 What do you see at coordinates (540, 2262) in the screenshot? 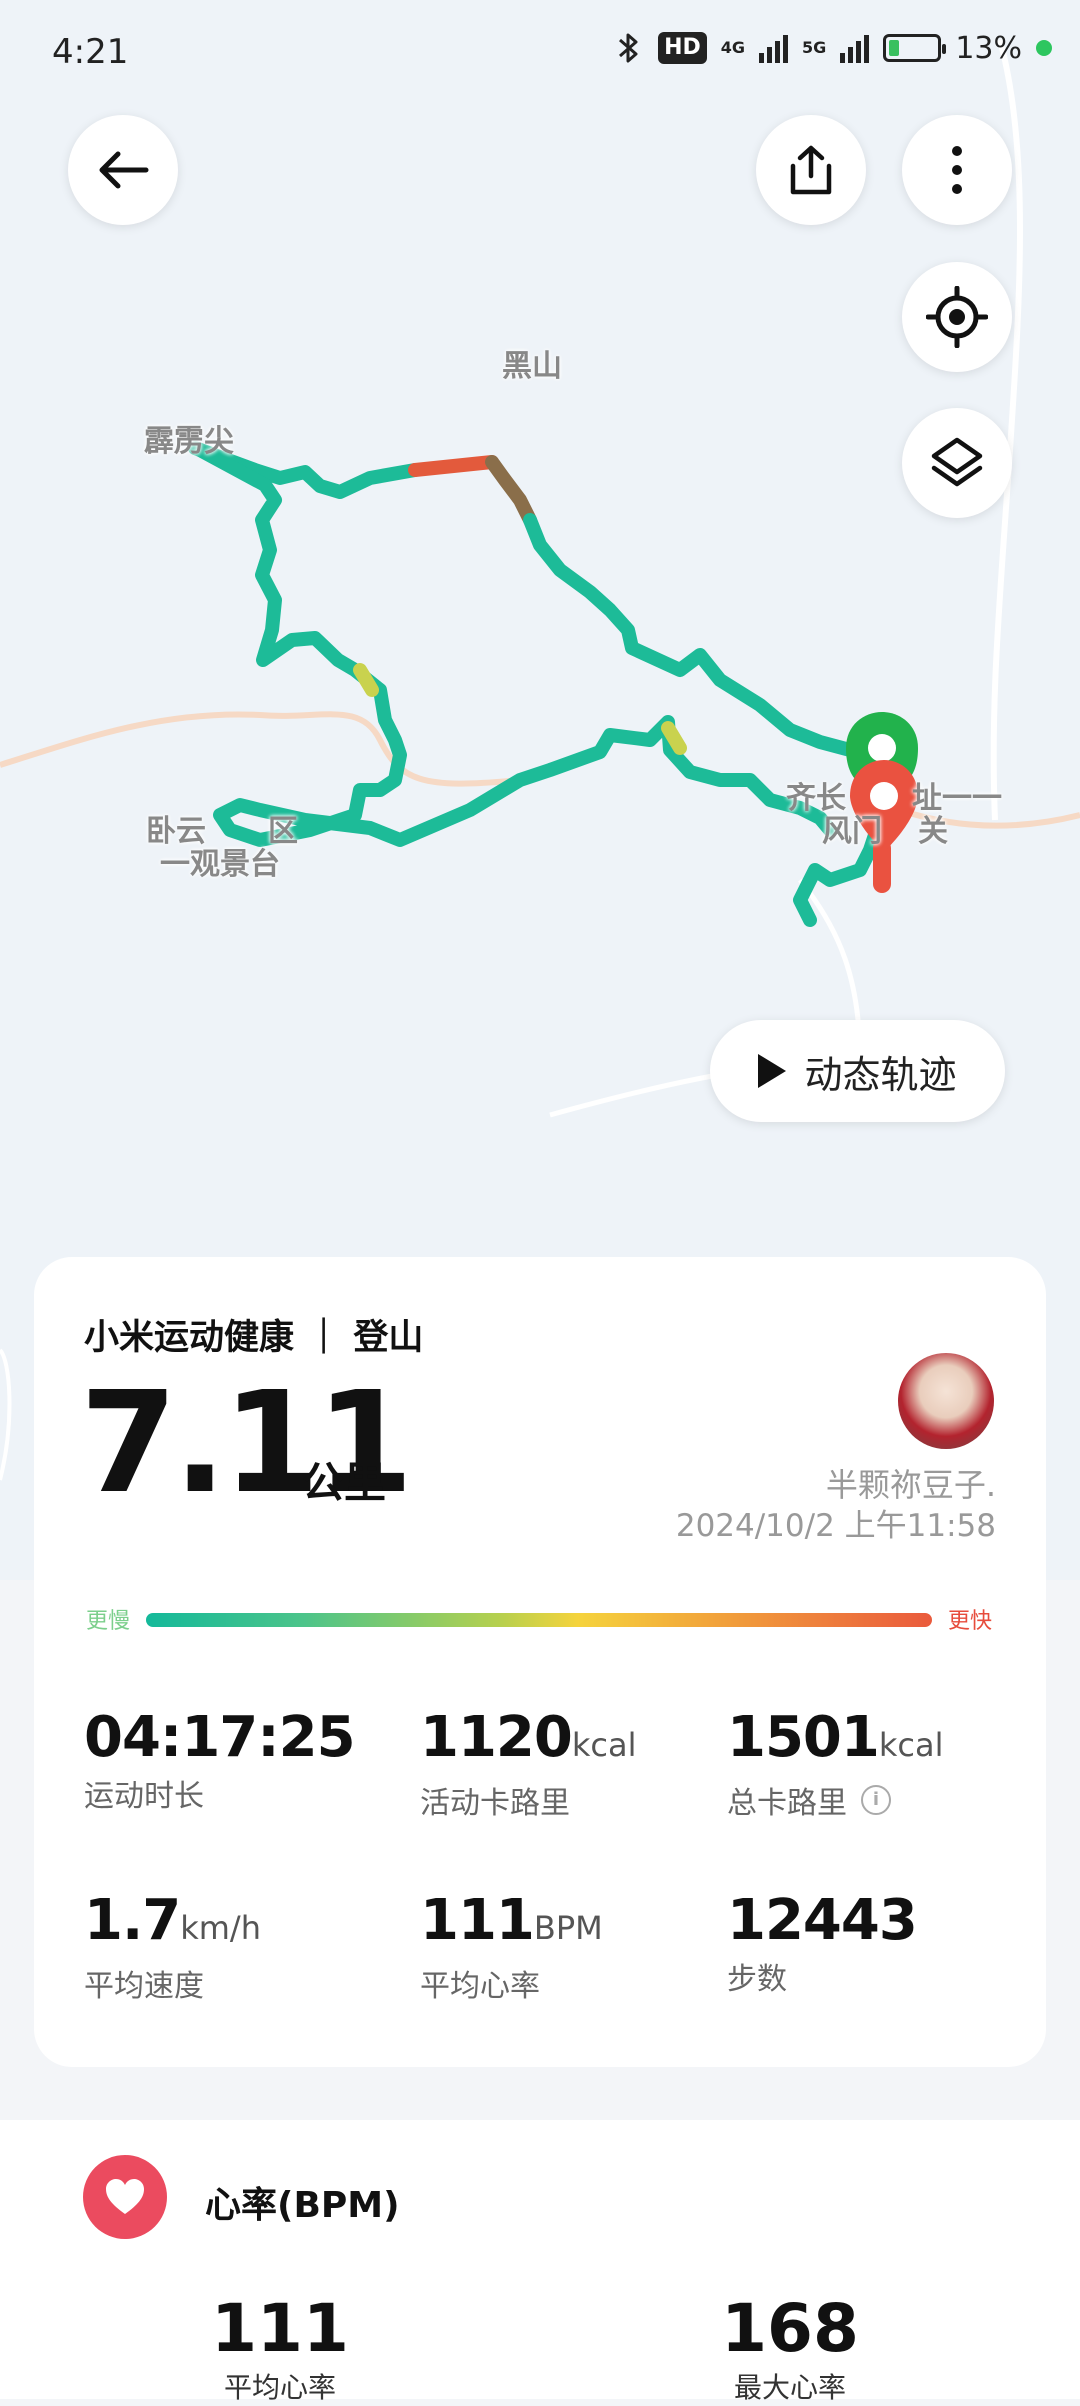
I see `heart-rate-section: 心率(BPM) 111 平均心率 168 最大心率` at bounding box center [540, 2262].